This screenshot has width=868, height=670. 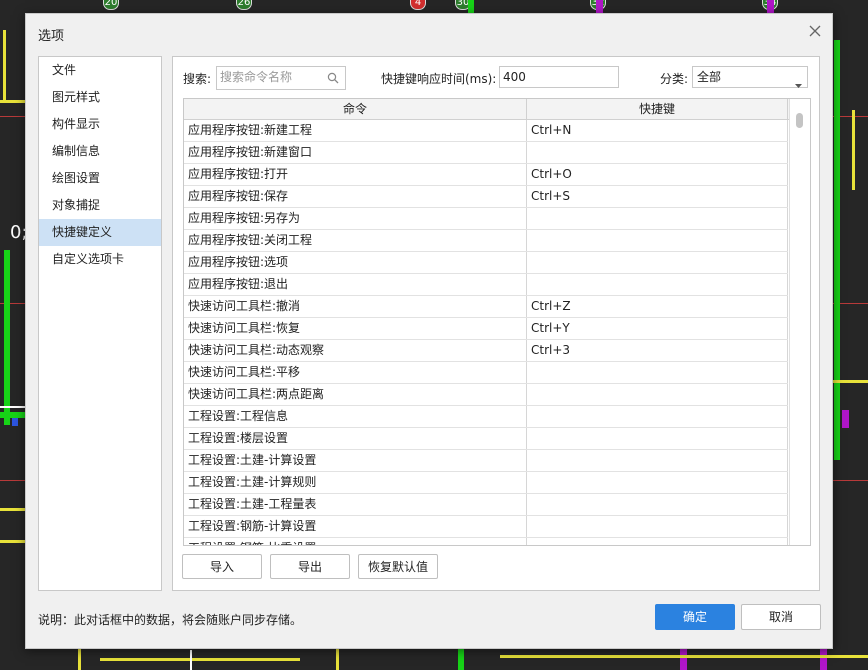 I want to click on table-row: 工程设置:土建-计算设置, so click(x=486, y=461).